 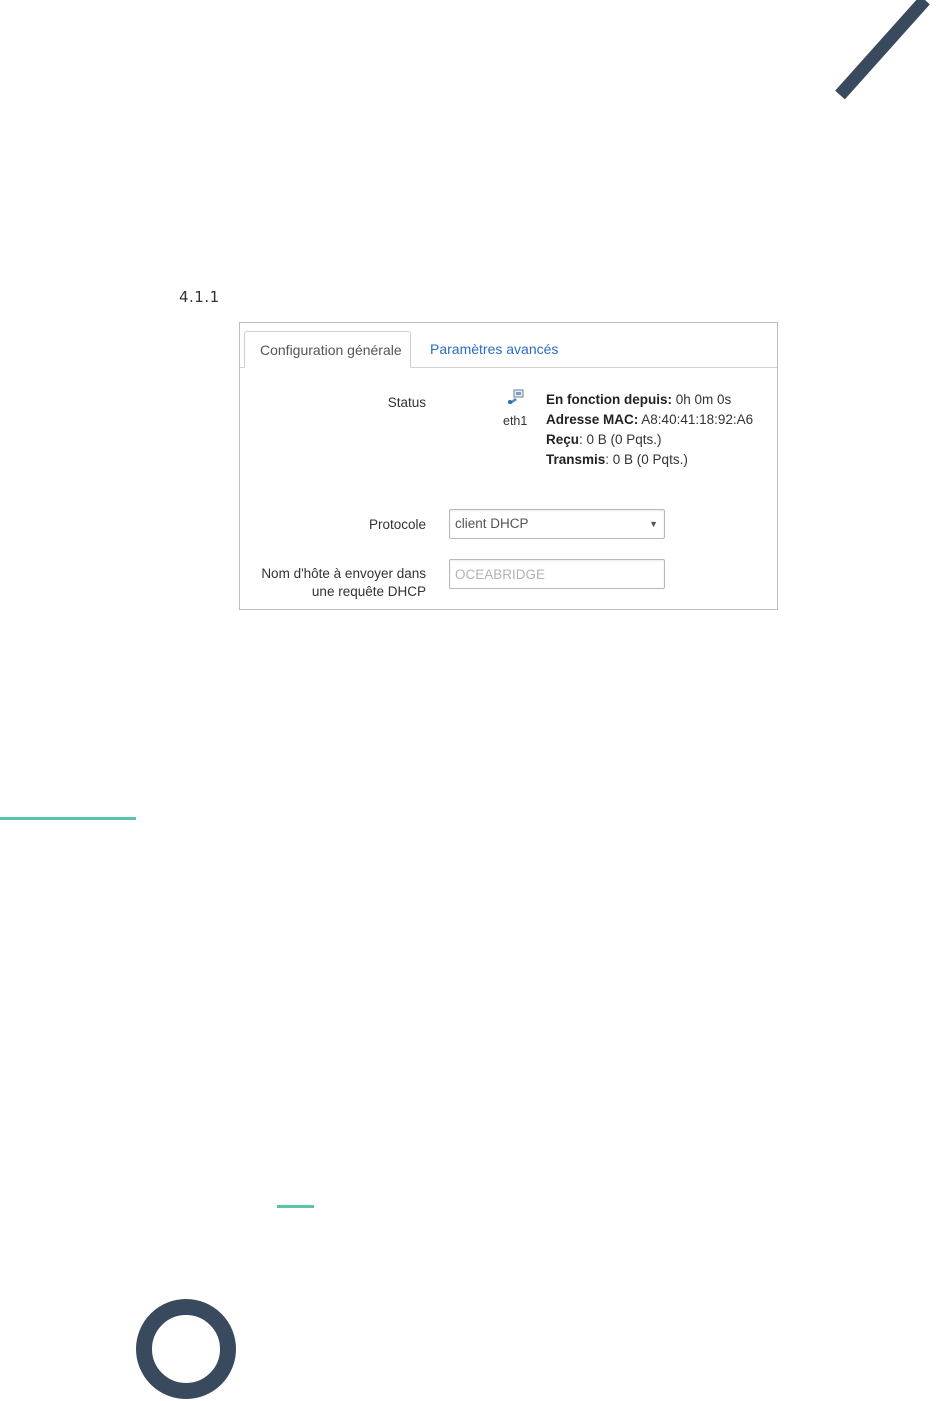 I want to click on decorative-slash, so click(x=882, y=50).